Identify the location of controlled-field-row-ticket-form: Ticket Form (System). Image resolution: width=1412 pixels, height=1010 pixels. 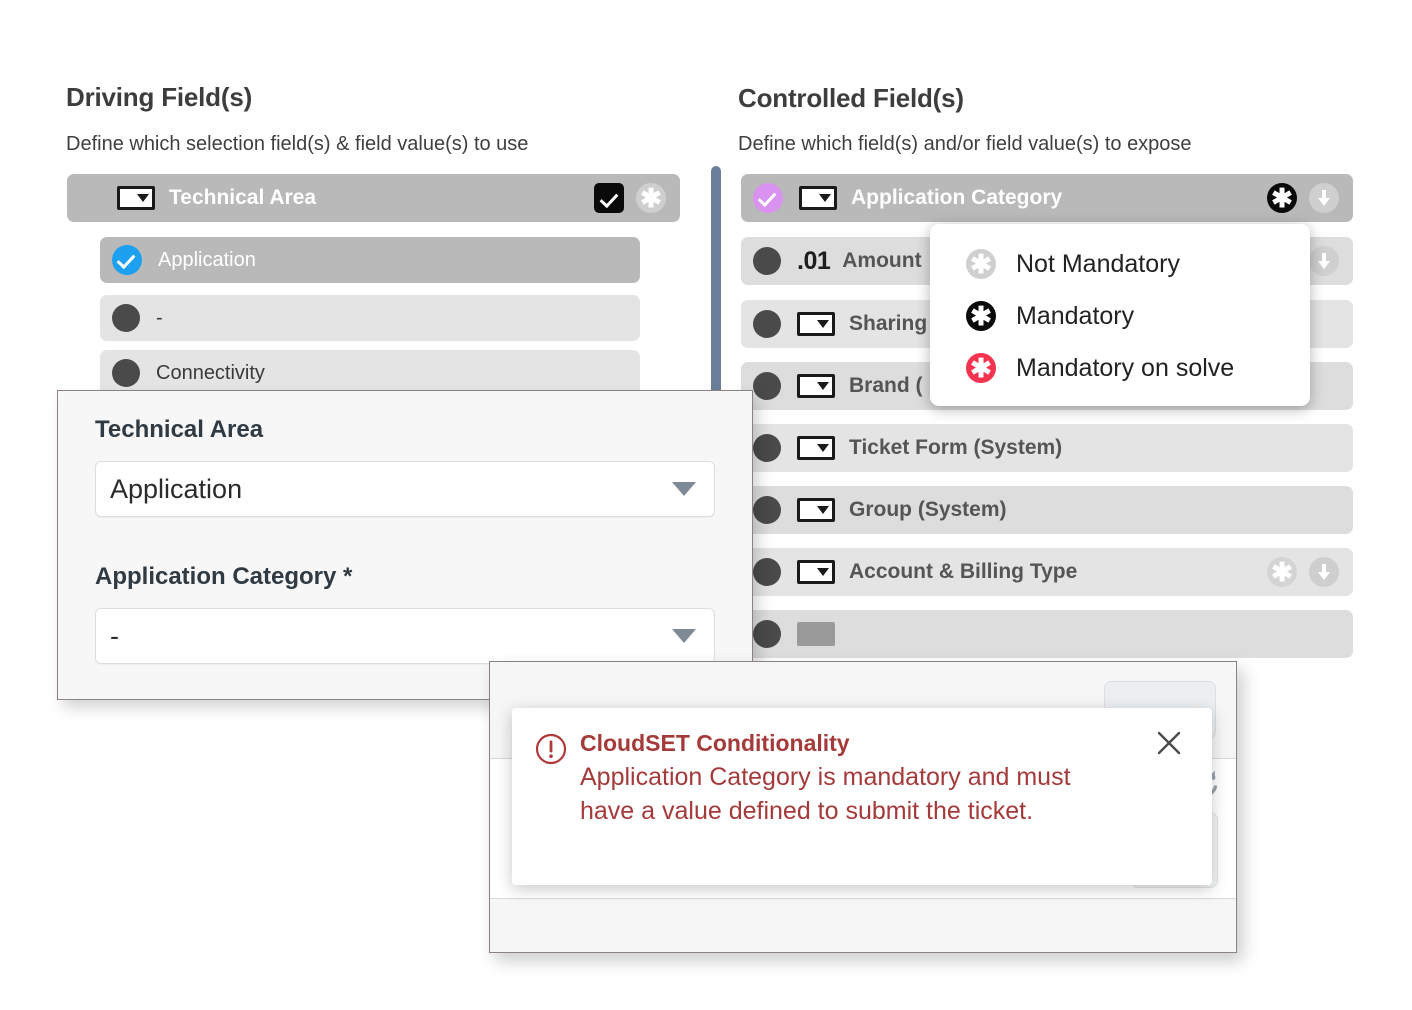
(1047, 448).